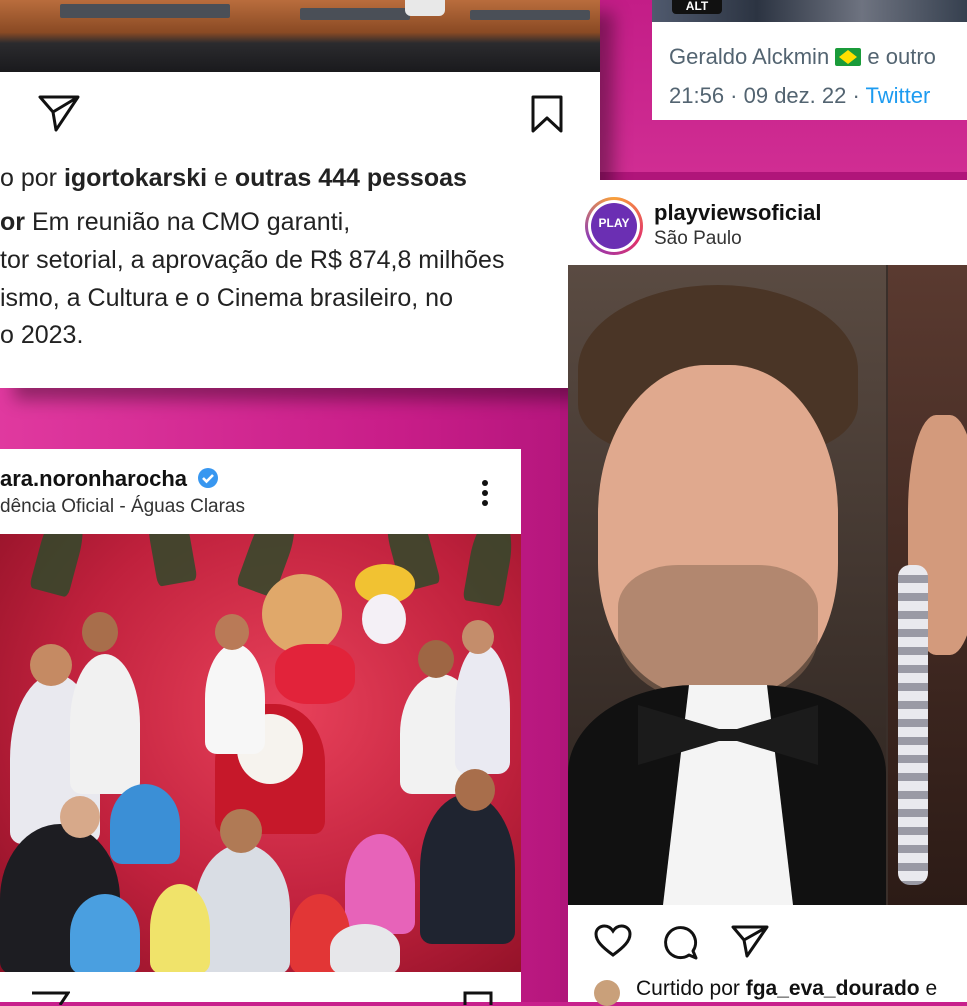 The image size is (967, 1006). What do you see at coordinates (928, 988) in the screenshot?
I see `likes-suffix: e` at bounding box center [928, 988].